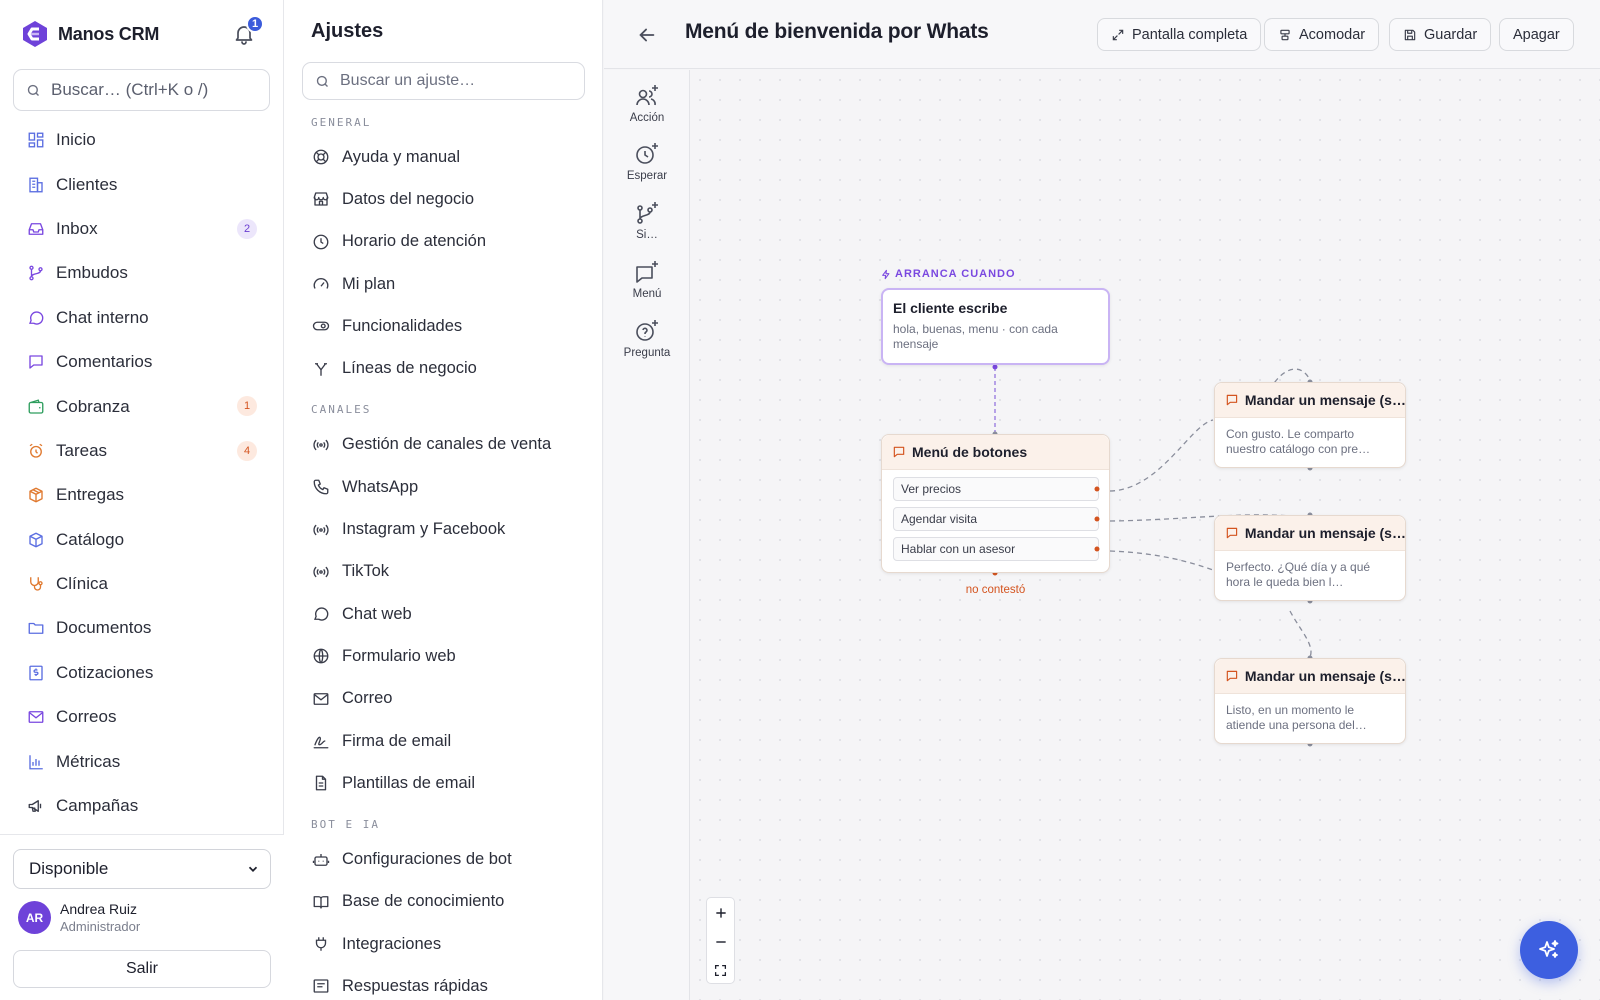  What do you see at coordinates (142, 761) in the screenshot?
I see `sidebar-item-metricas: Métricas` at bounding box center [142, 761].